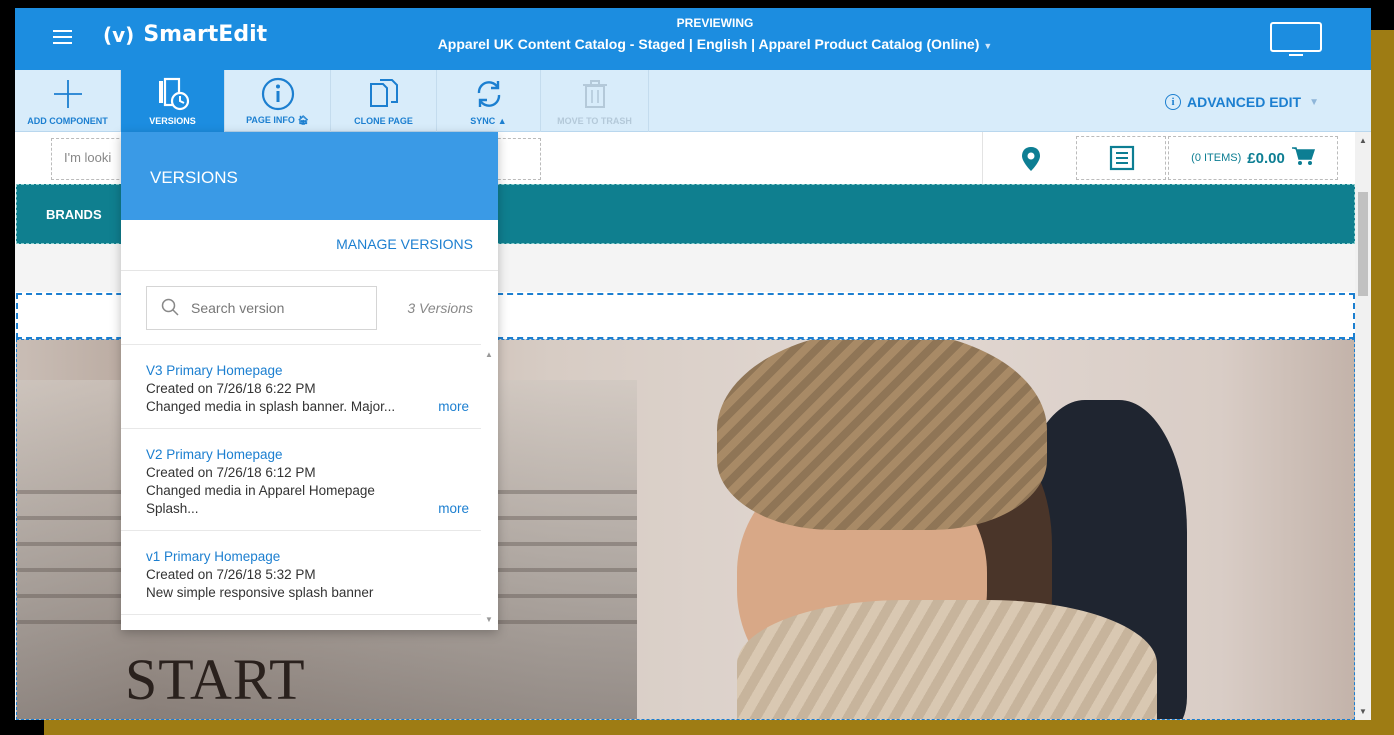 The height and width of the screenshot is (735, 1394). I want to click on move-to-trash-button: MOVE TO TRASH, so click(595, 101).